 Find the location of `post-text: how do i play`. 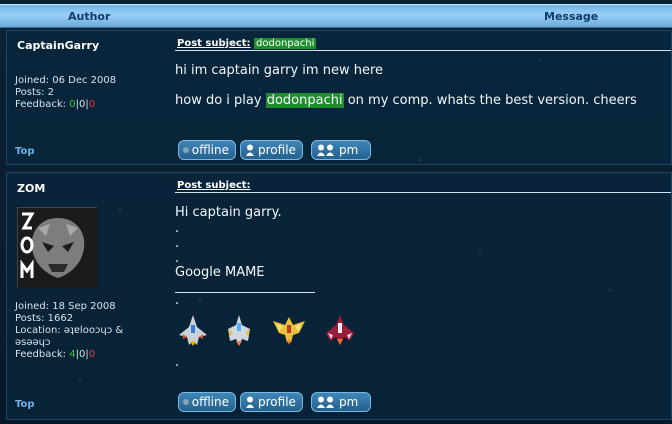

post-text: how do i play is located at coordinates (220, 100).